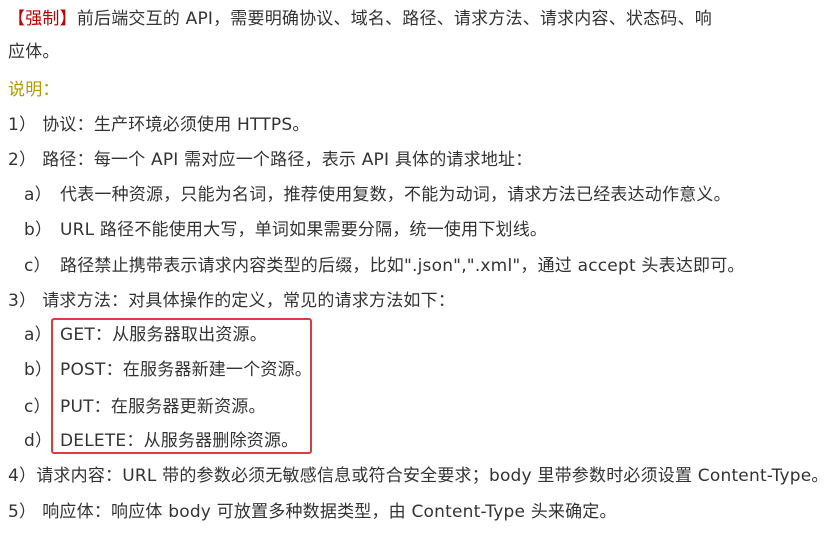 This screenshot has width=836, height=539. I want to click on item-marker: 1）, so click(22, 125).